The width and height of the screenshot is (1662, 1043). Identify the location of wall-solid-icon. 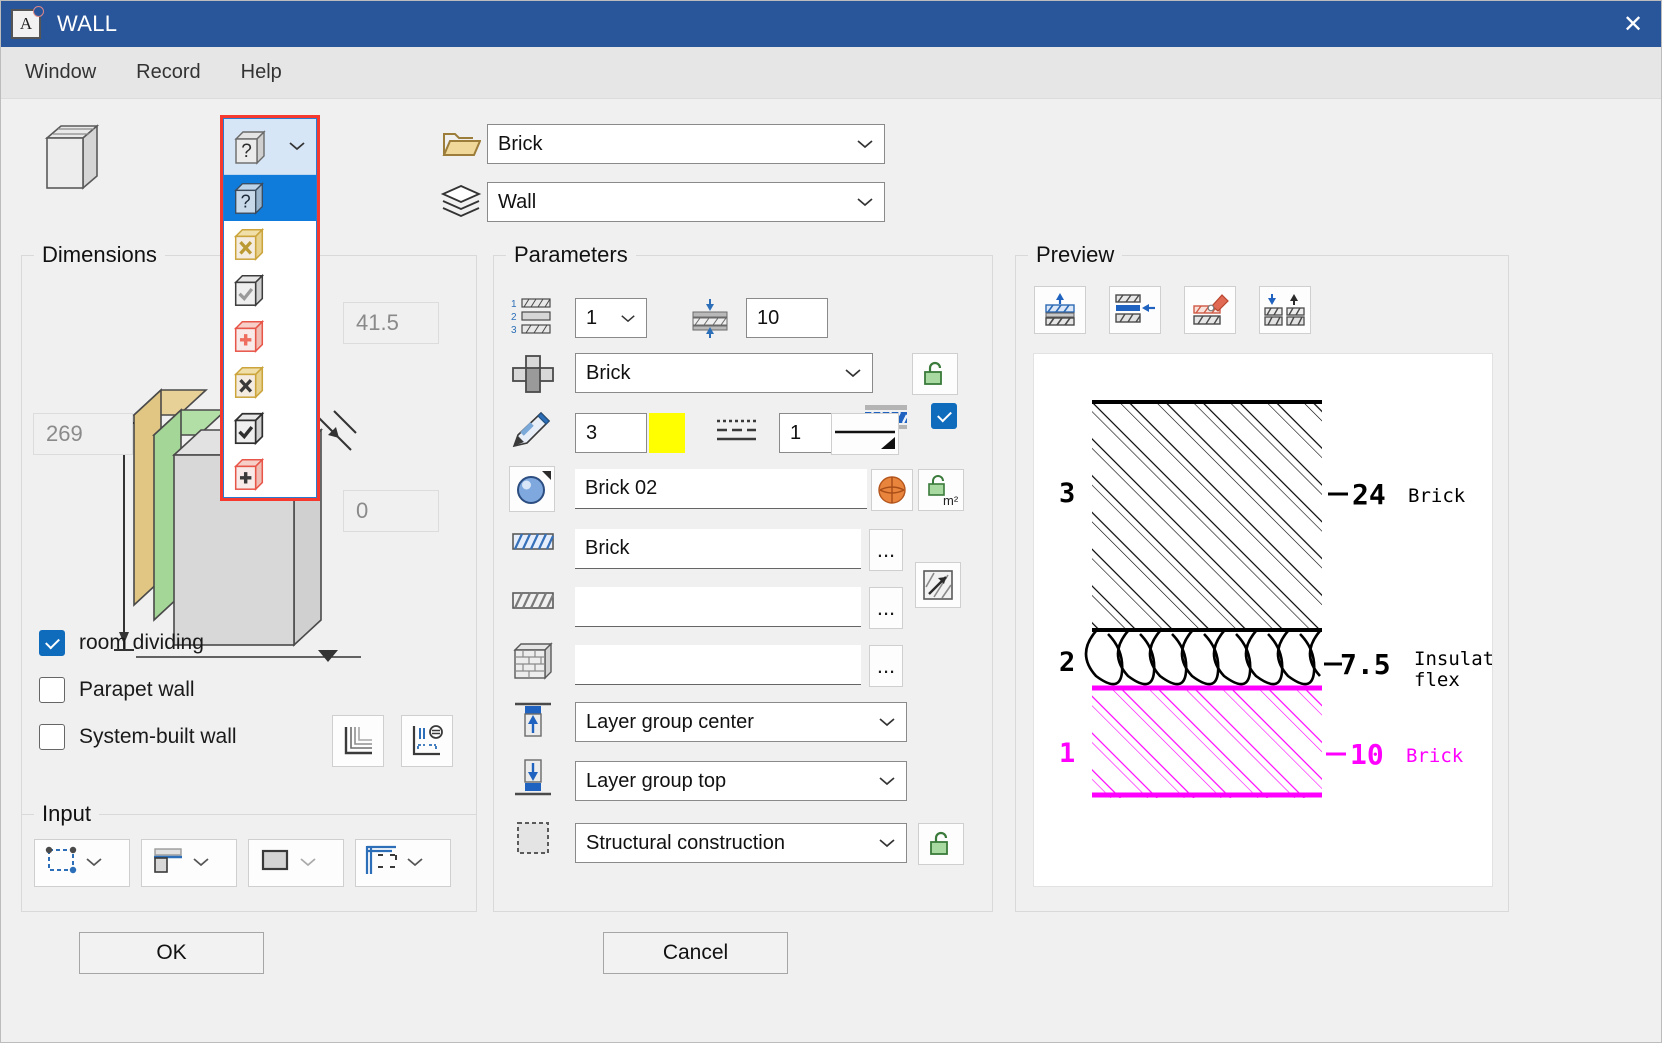
(275, 863).